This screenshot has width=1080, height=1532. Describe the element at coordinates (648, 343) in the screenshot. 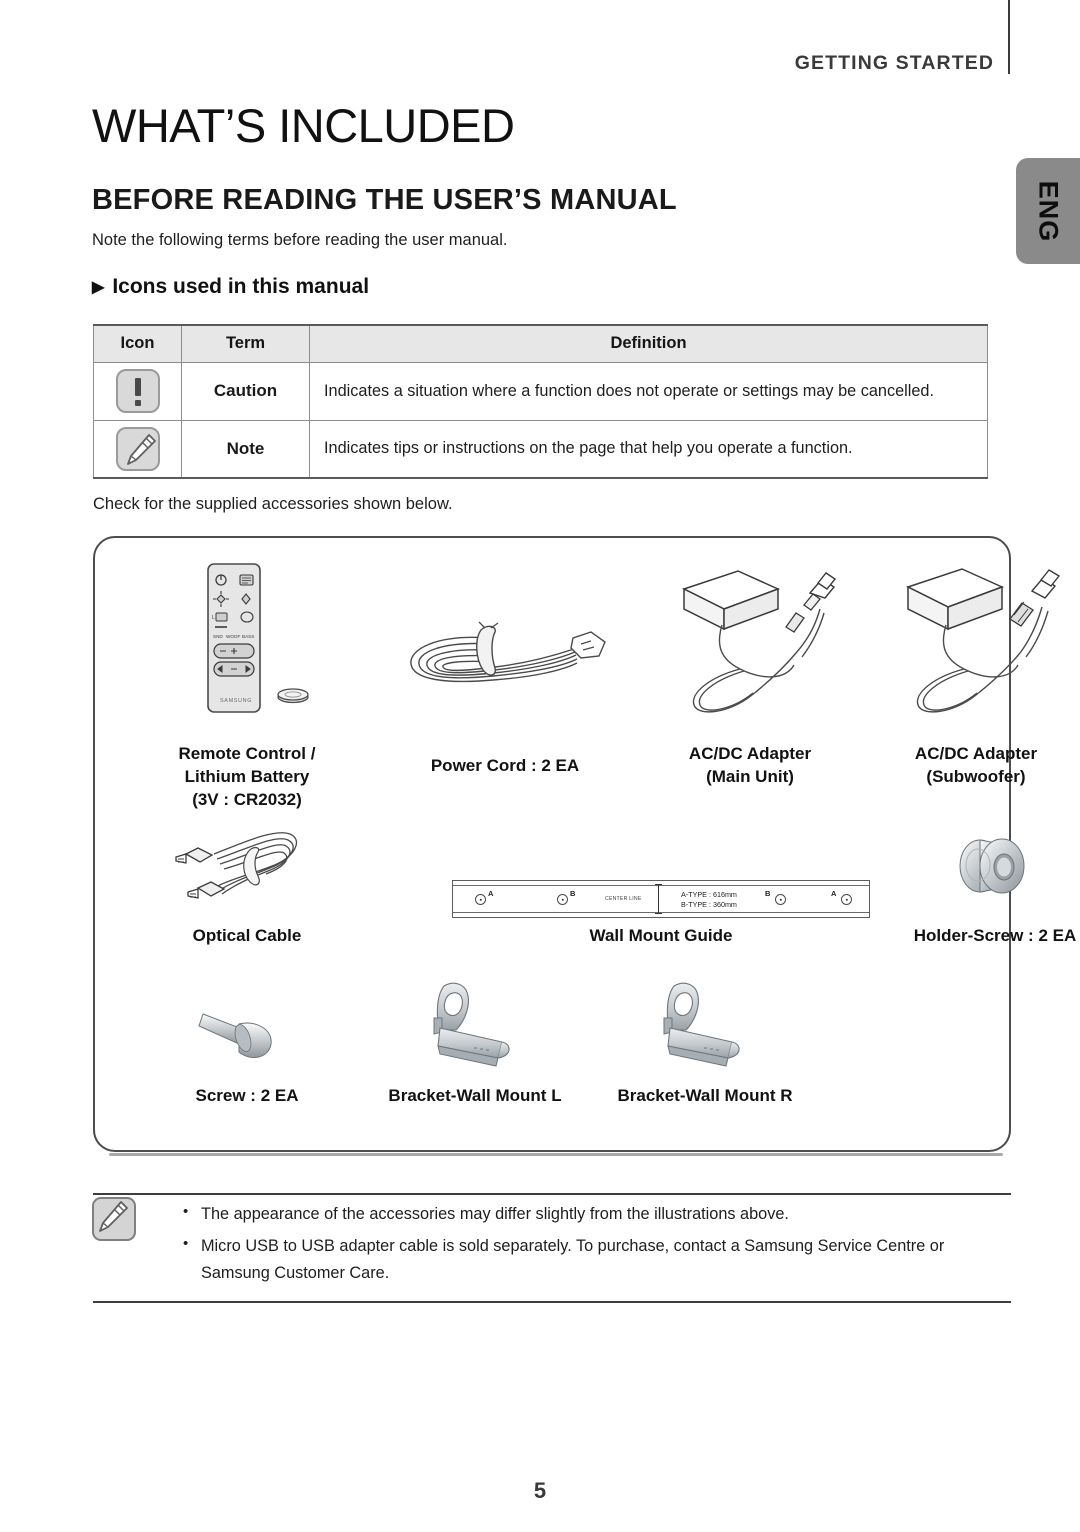

I see `column-header-definition: Definition` at that location.